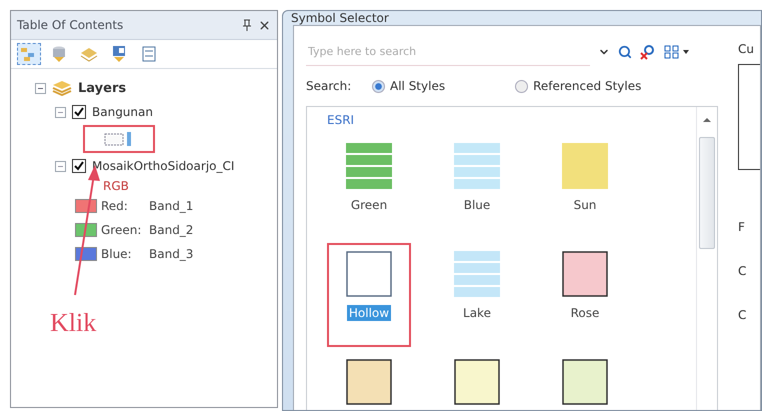  I want to click on symbol-name: Green, so click(369, 205).